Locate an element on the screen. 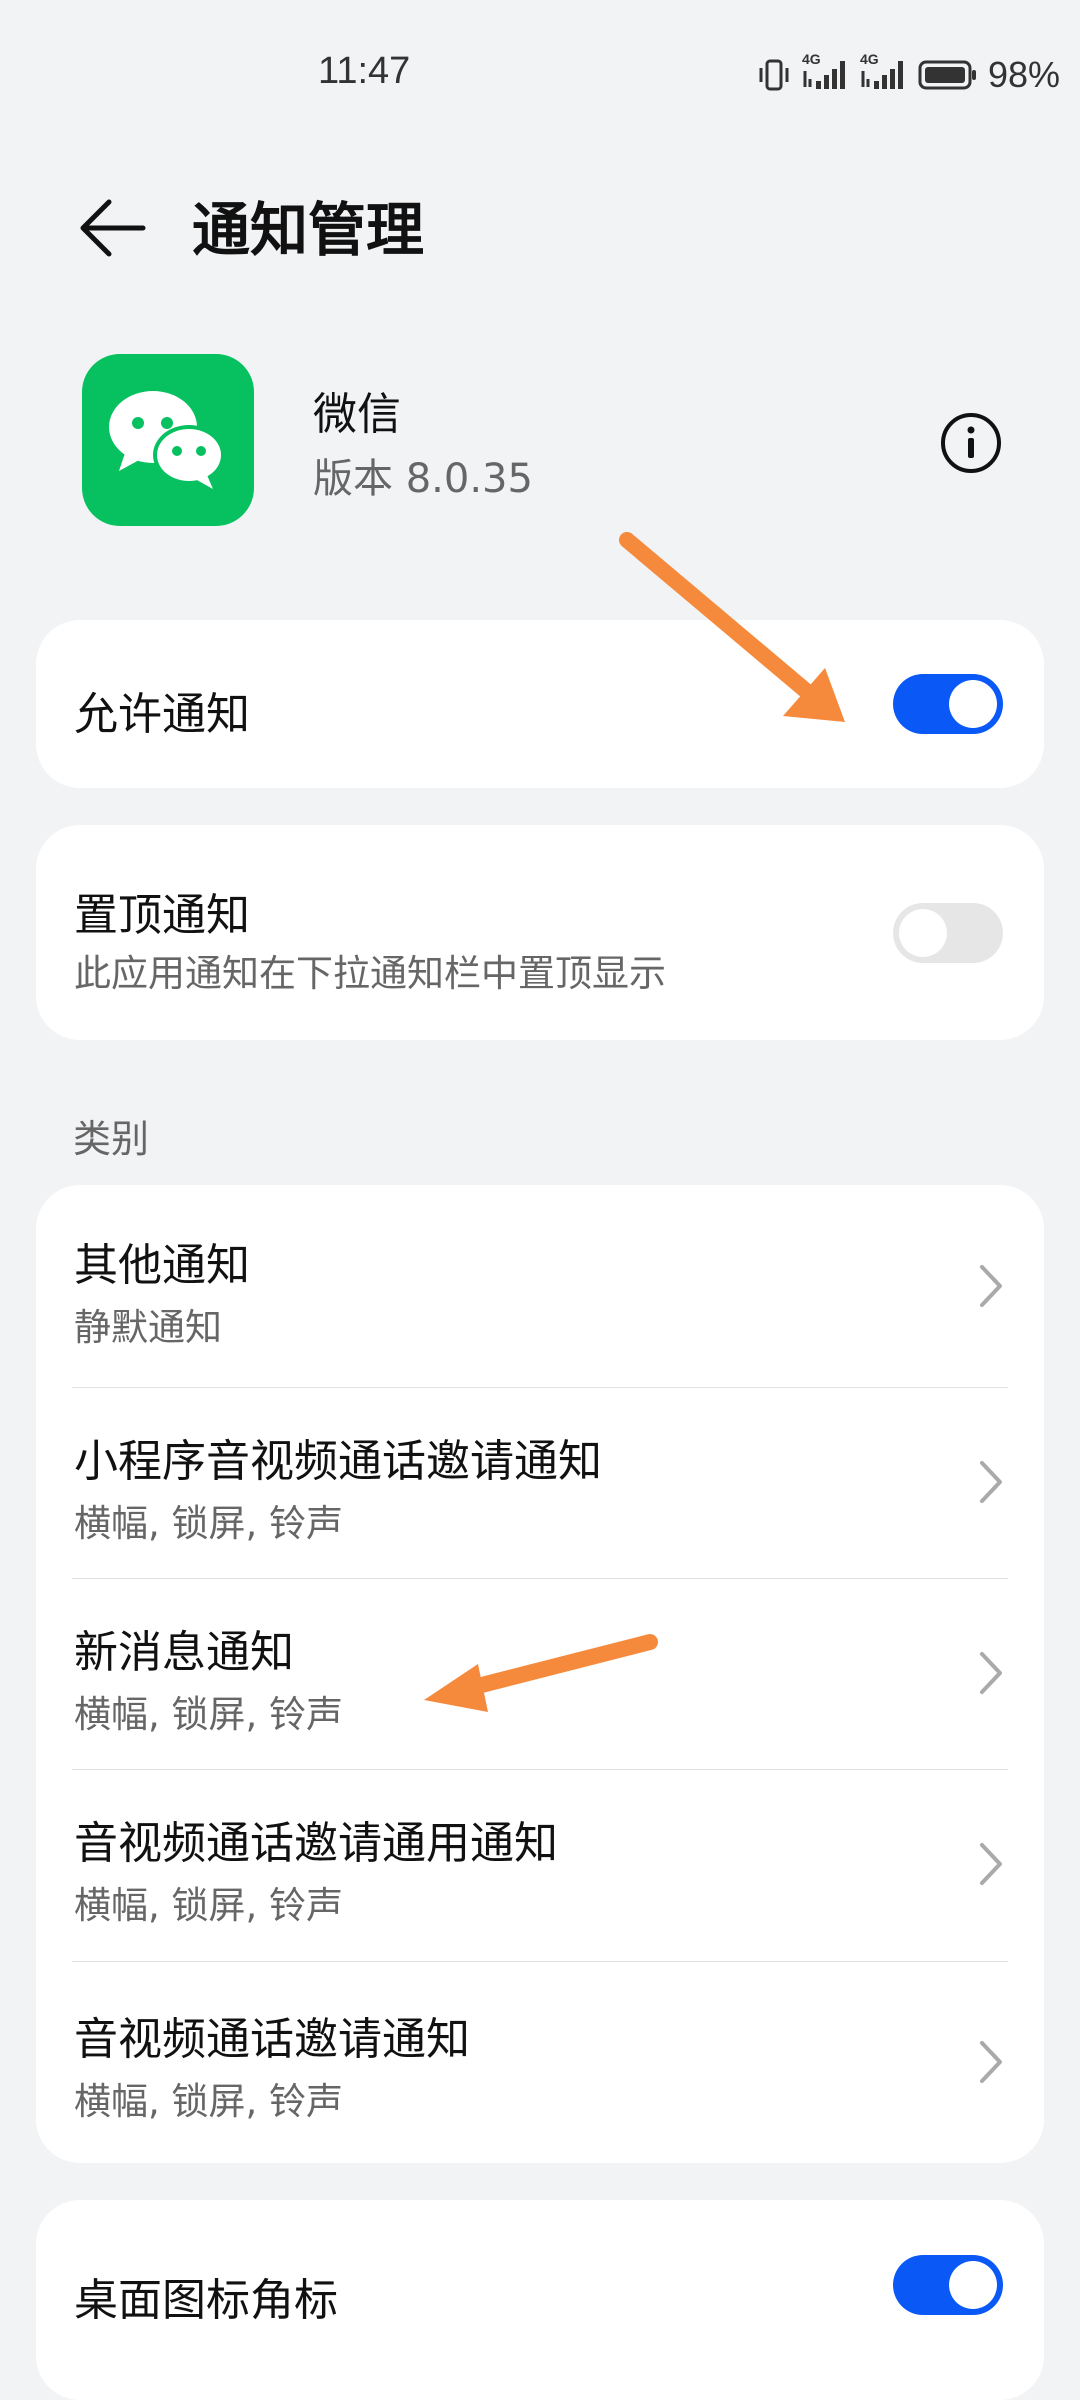  category-item-title: 小程序音视频通话邀请通知 is located at coordinates (338, 1461).